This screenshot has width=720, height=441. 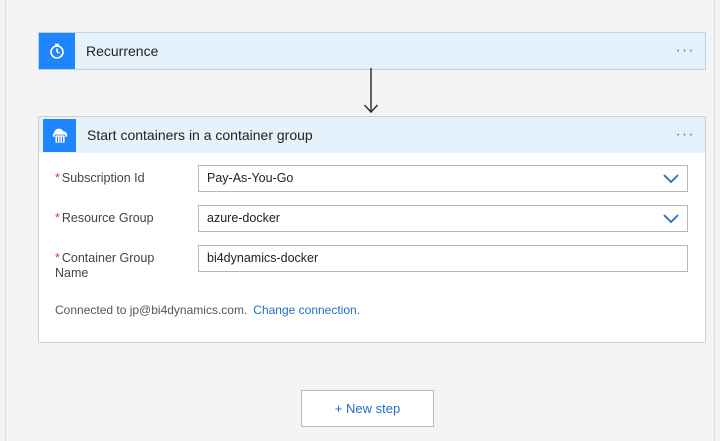 What do you see at coordinates (243, 218) in the screenshot?
I see `resource-group-value: azure-docker` at bounding box center [243, 218].